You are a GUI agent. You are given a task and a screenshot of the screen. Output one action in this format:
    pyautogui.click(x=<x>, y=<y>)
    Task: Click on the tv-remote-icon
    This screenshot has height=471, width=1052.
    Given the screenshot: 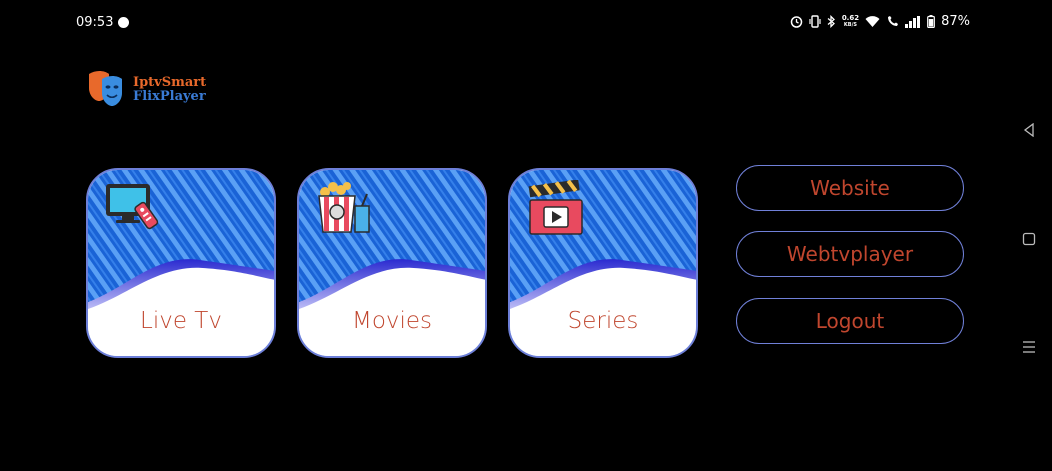 What is the action you would take?
    pyautogui.click(x=132, y=207)
    